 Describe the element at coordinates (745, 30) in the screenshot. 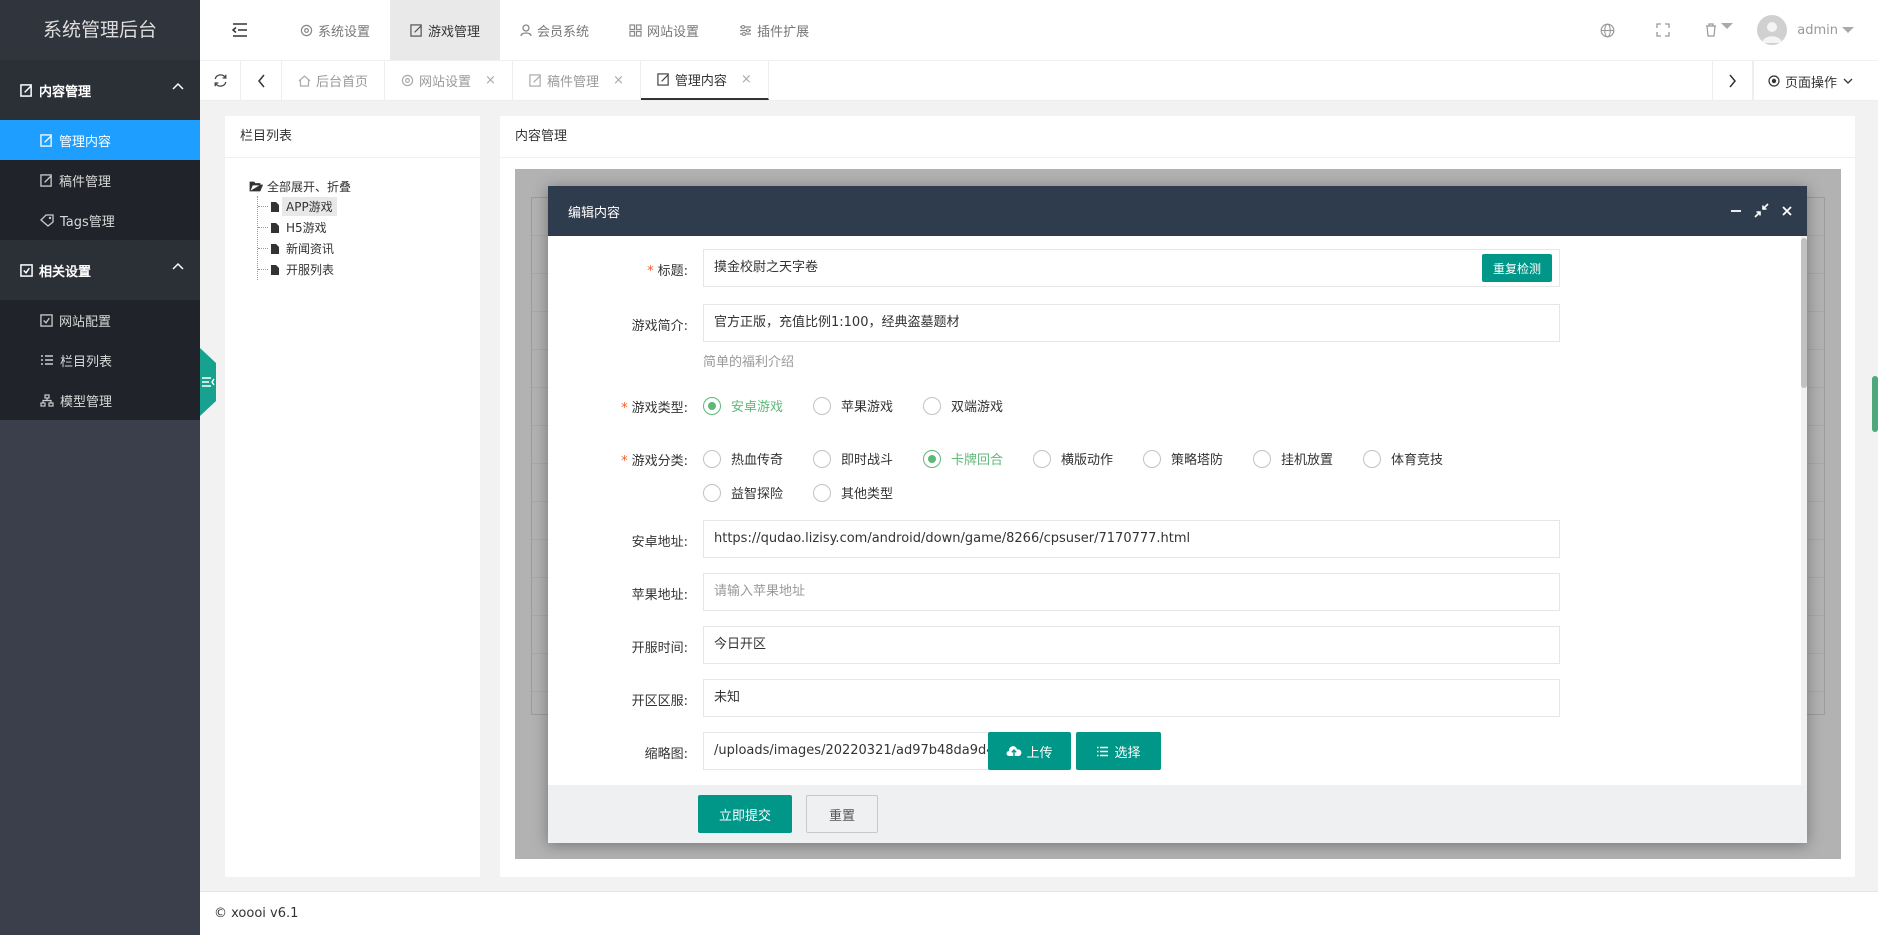

I see `sliders-icon` at that location.